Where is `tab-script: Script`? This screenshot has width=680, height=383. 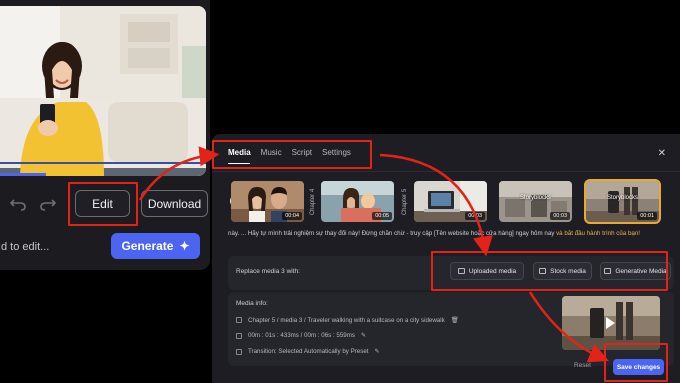
tab-script: Script is located at coordinates (302, 157).